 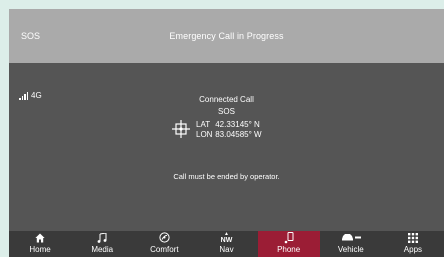 I want to click on compass-heading: NW, so click(x=226, y=240).